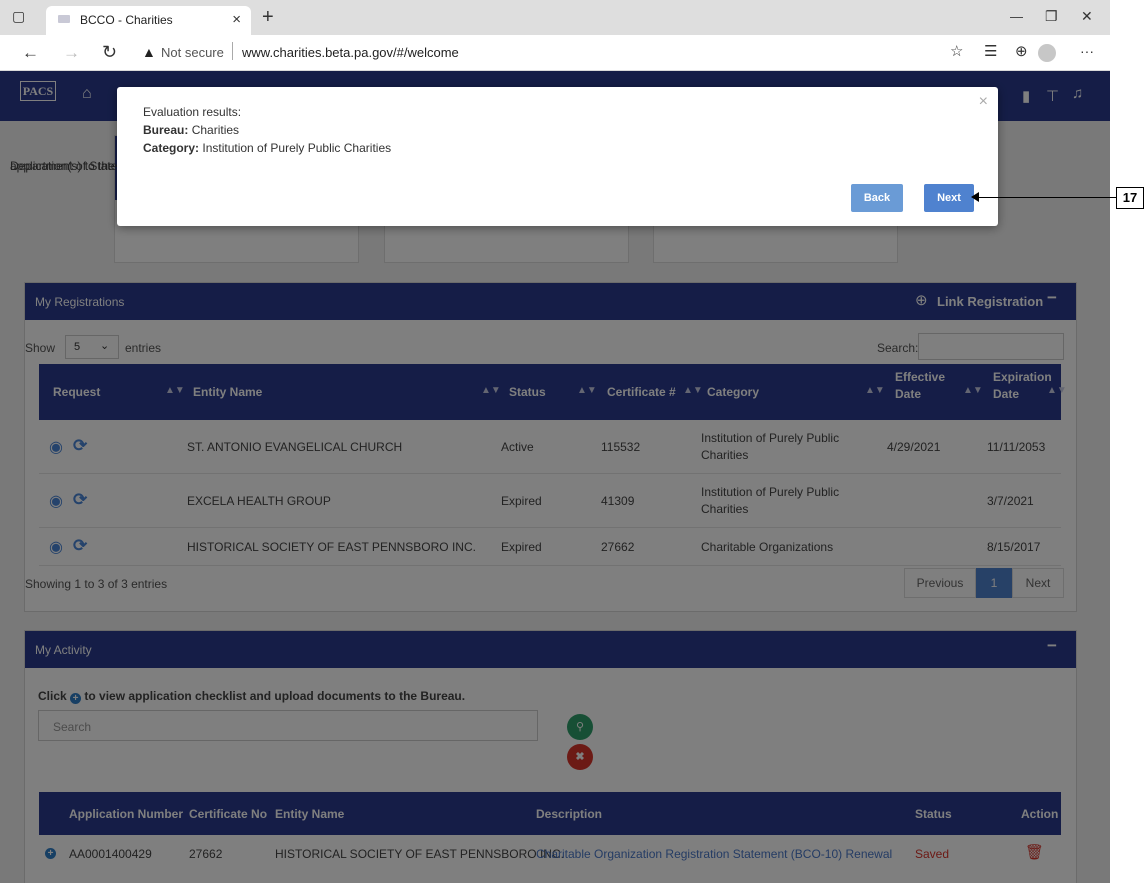 The image size is (1144, 883). I want to click on more-menu-icon: ···, so click(1087, 51).